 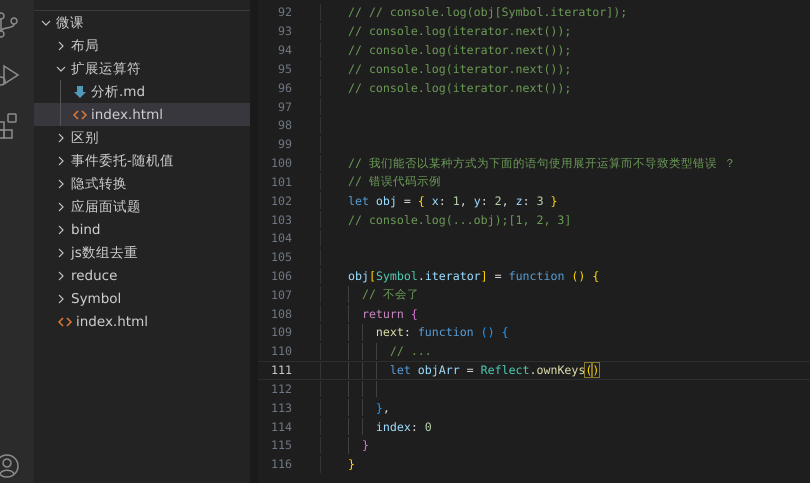 I want to click on tree-item: 分析.md, so click(x=142, y=91).